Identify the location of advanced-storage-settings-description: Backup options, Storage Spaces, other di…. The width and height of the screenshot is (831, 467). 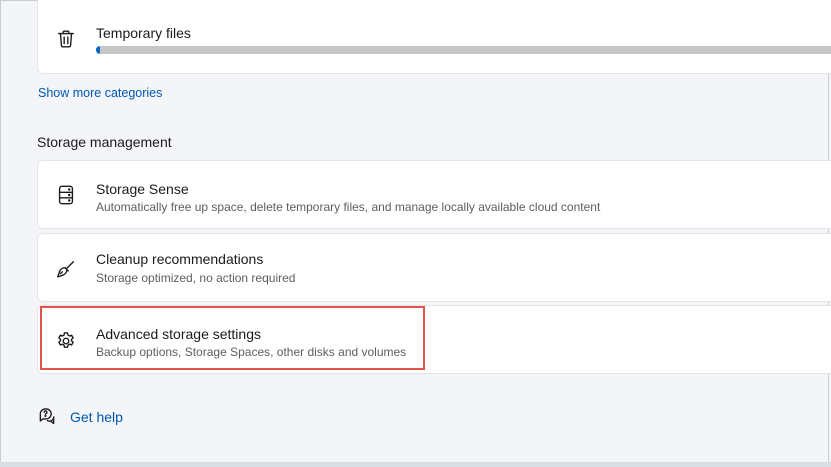
(251, 352).